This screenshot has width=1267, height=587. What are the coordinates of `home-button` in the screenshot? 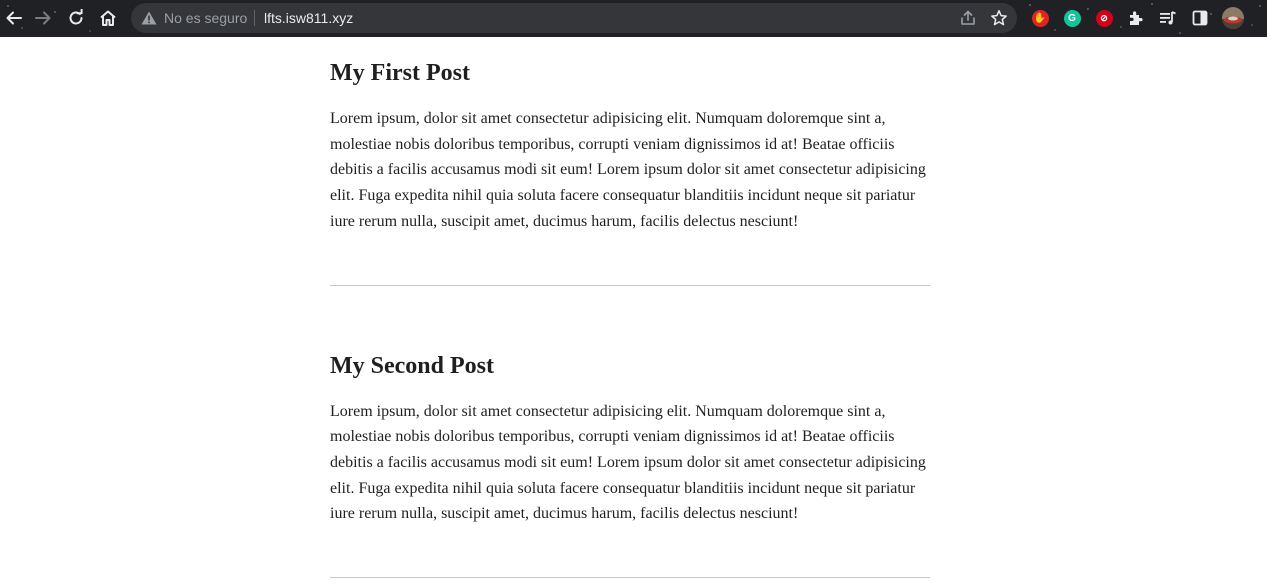 It's located at (108, 18).